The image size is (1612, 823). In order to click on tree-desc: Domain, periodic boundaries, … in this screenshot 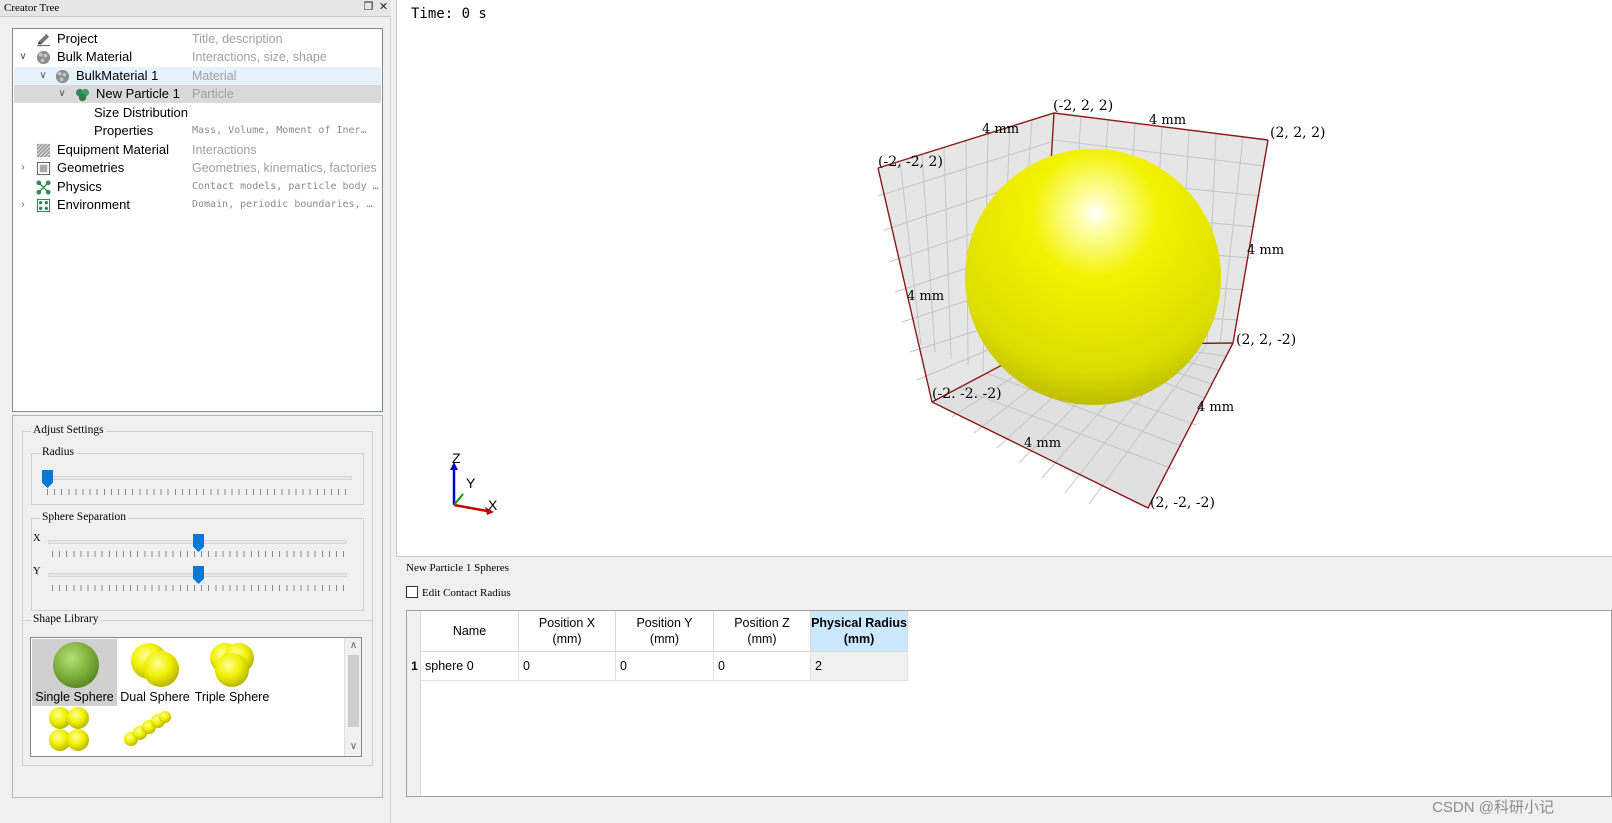, I will do `click(282, 204)`.